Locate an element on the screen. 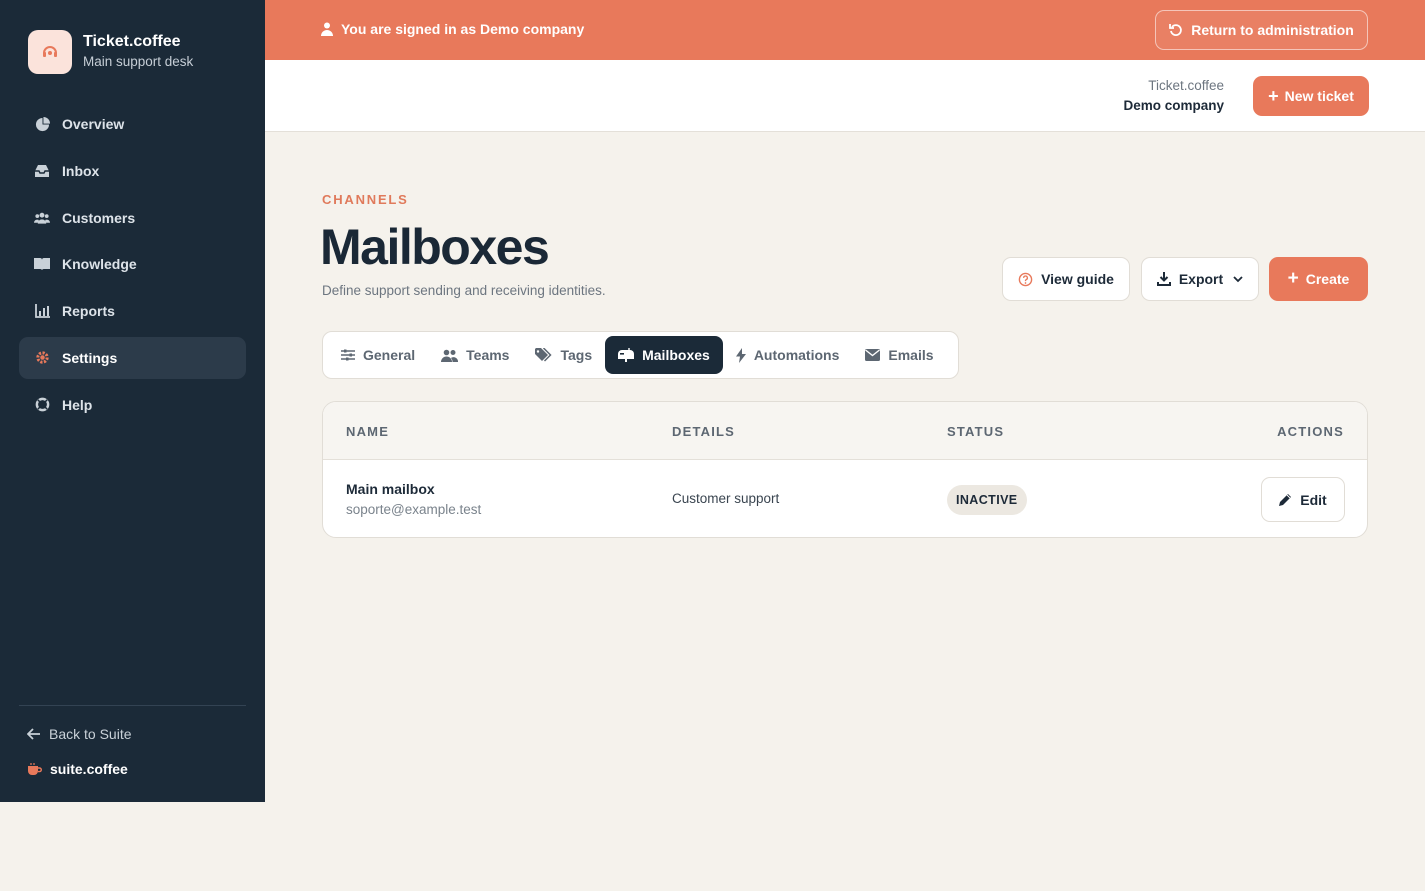 This screenshot has width=1425, height=891. gear-icon is located at coordinates (42, 358).